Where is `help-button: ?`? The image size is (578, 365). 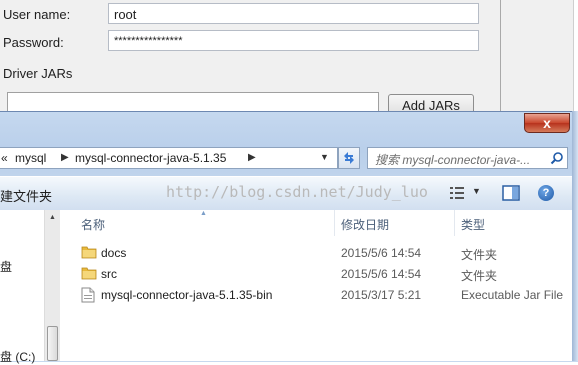 help-button: ? is located at coordinates (546, 193).